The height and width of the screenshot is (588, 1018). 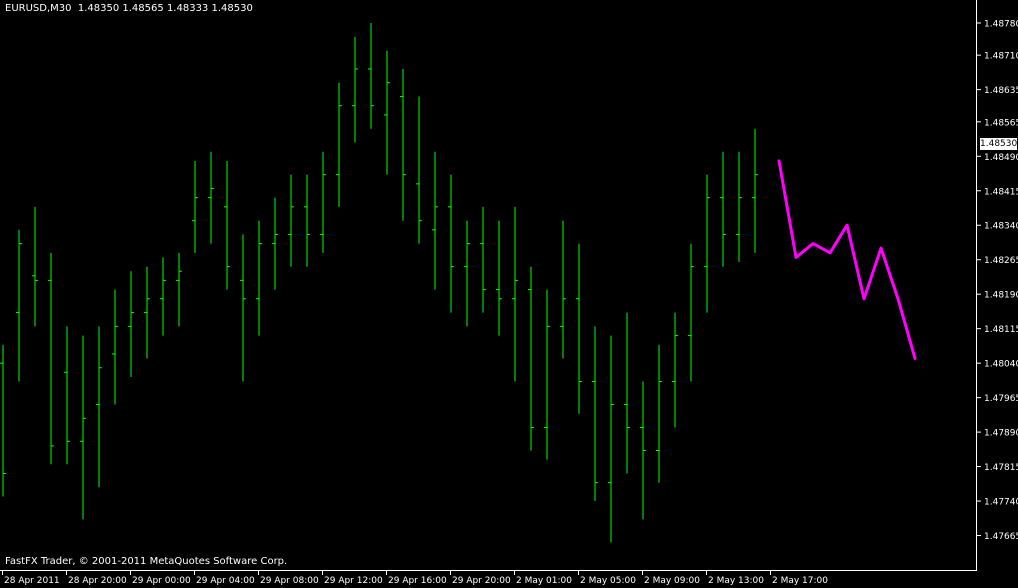 I want to click on x-tick-label: 2 May 13:00, so click(x=736, y=581).